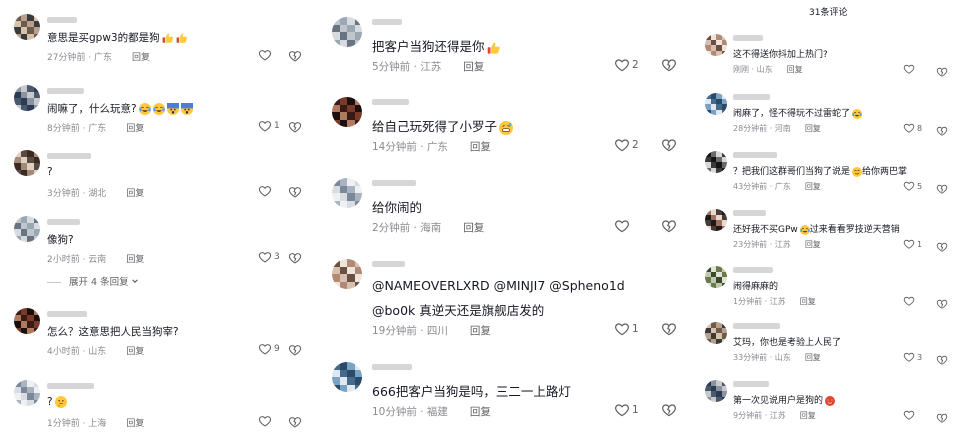 The width and height of the screenshot is (960, 432). What do you see at coordinates (410, 331) in the screenshot?
I see `comment-time-location: 19分钟前 · 四川` at bounding box center [410, 331].